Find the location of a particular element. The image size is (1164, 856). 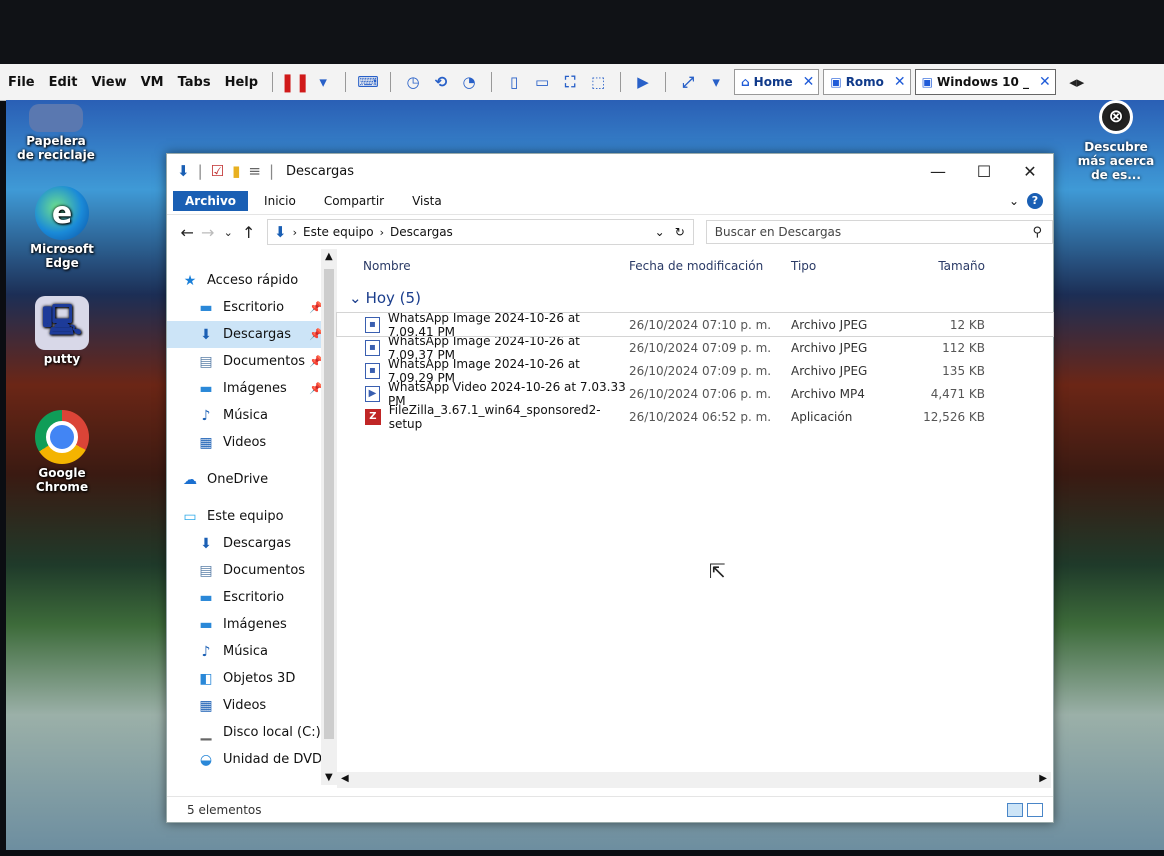

minimize-button: — is located at coordinates (938, 171).